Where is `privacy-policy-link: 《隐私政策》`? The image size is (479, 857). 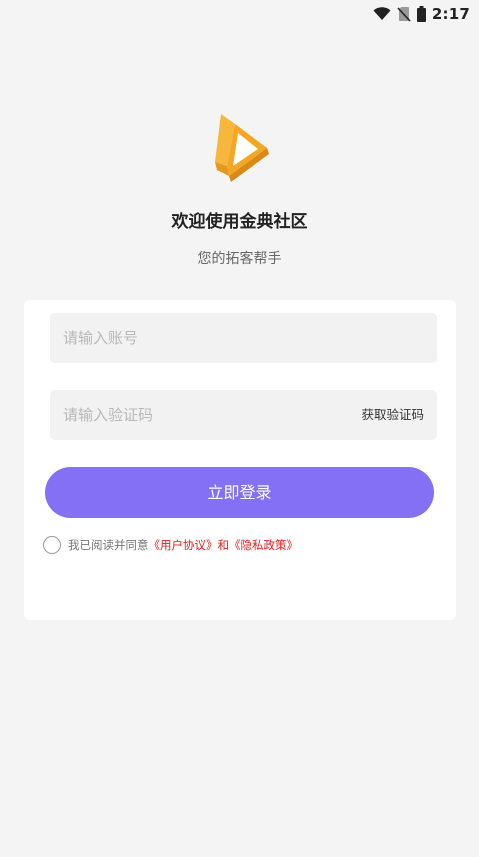
privacy-policy-link: 《隐私政策》 is located at coordinates (263, 545).